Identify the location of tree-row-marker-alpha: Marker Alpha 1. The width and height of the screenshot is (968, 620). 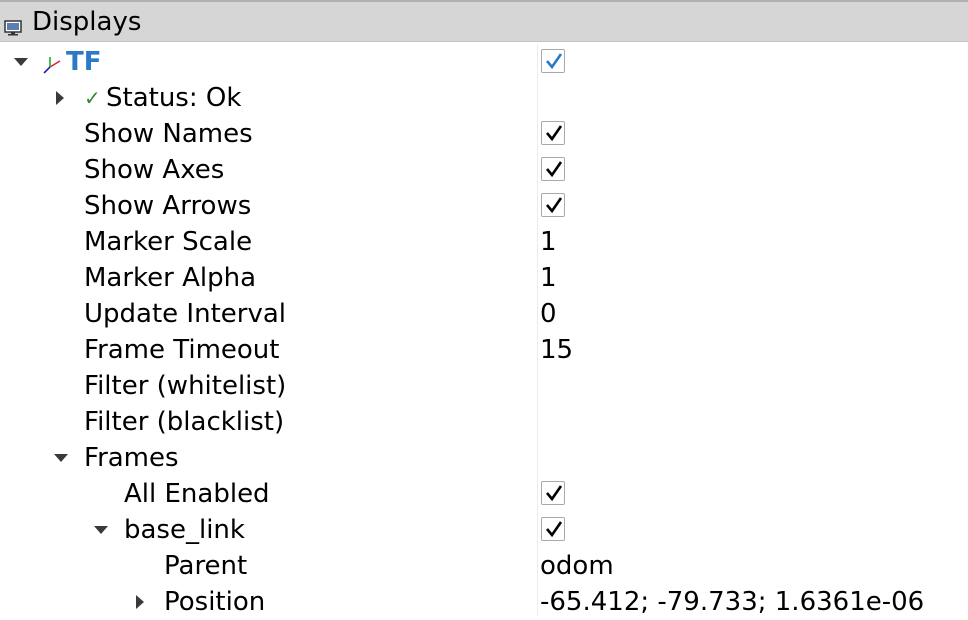
(484, 278).